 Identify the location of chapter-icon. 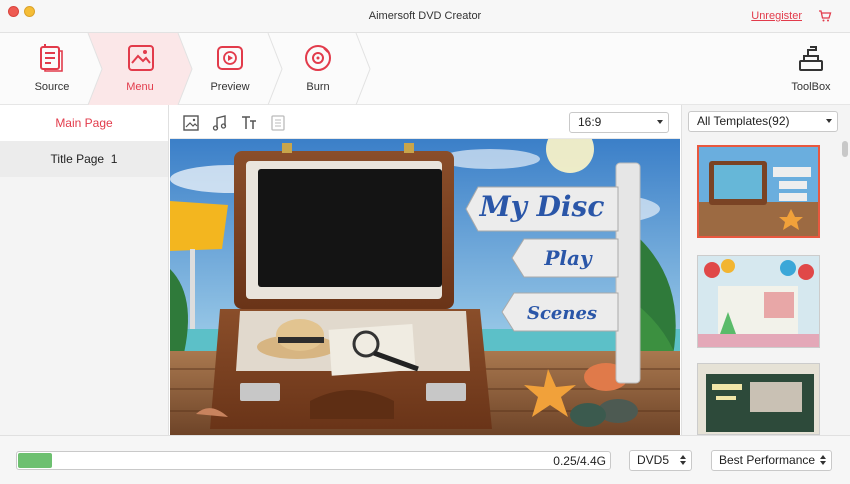
(278, 123).